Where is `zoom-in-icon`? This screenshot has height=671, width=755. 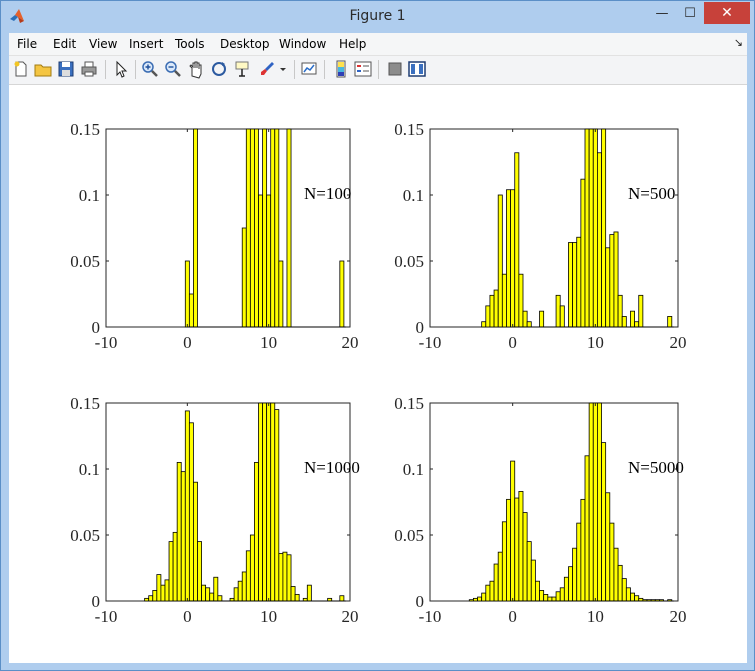
zoom-in-icon is located at coordinates (150, 69).